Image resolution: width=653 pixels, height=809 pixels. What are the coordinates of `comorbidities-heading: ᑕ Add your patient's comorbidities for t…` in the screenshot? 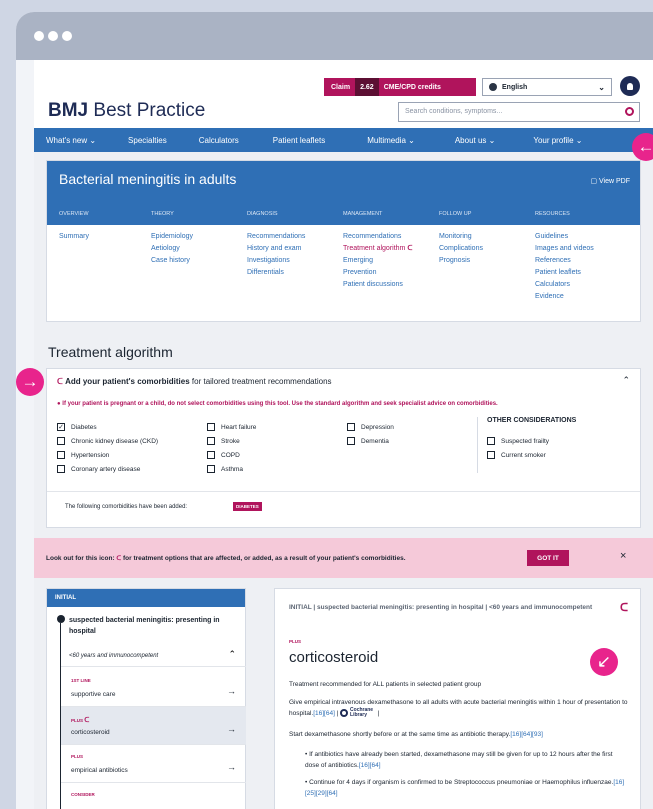 It's located at (194, 381).